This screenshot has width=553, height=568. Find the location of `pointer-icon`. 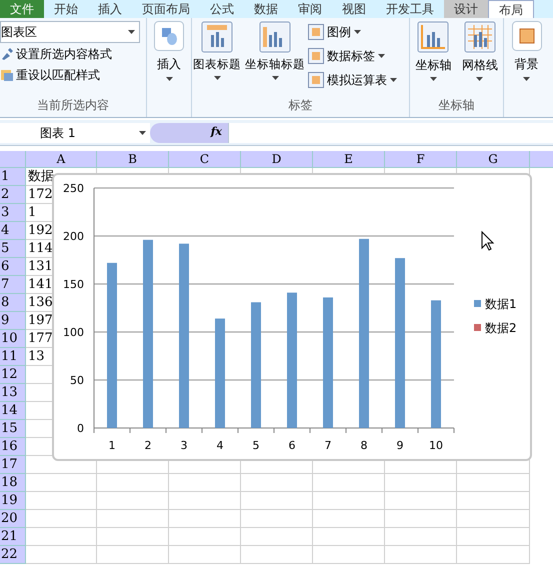

pointer-icon is located at coordinates (488, 240).